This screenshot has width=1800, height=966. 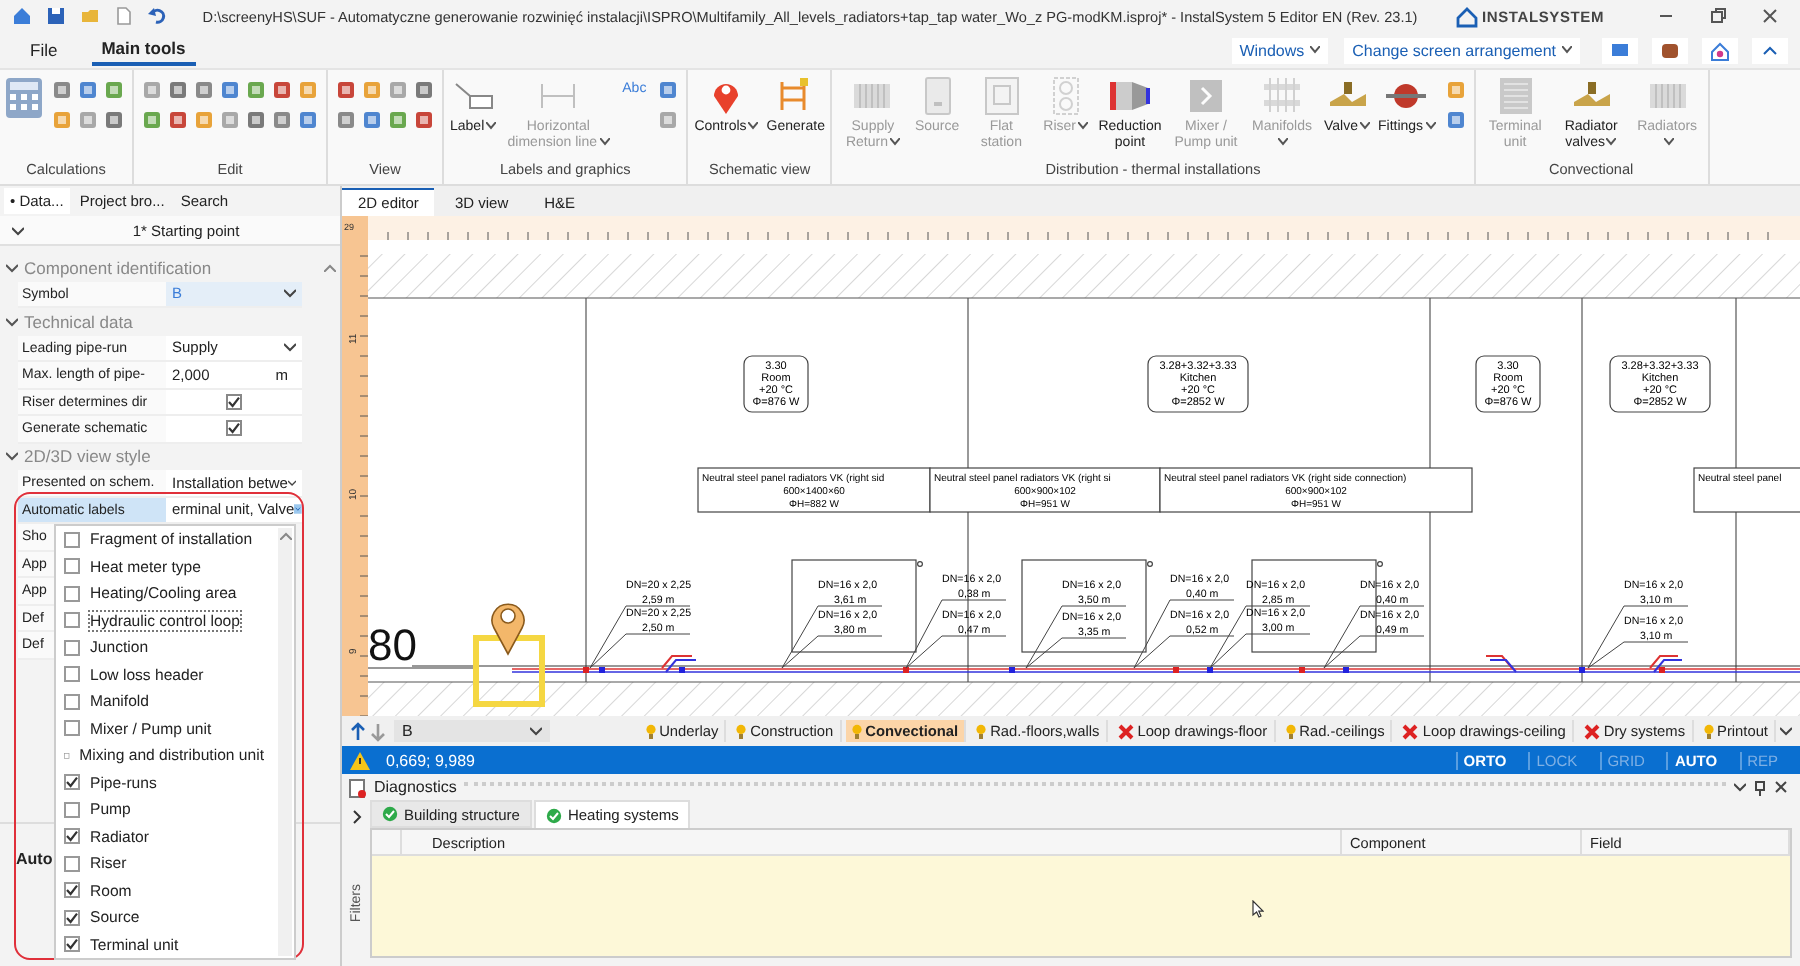 I want to click on section-title: Component identification, so click(x=118, y=267).